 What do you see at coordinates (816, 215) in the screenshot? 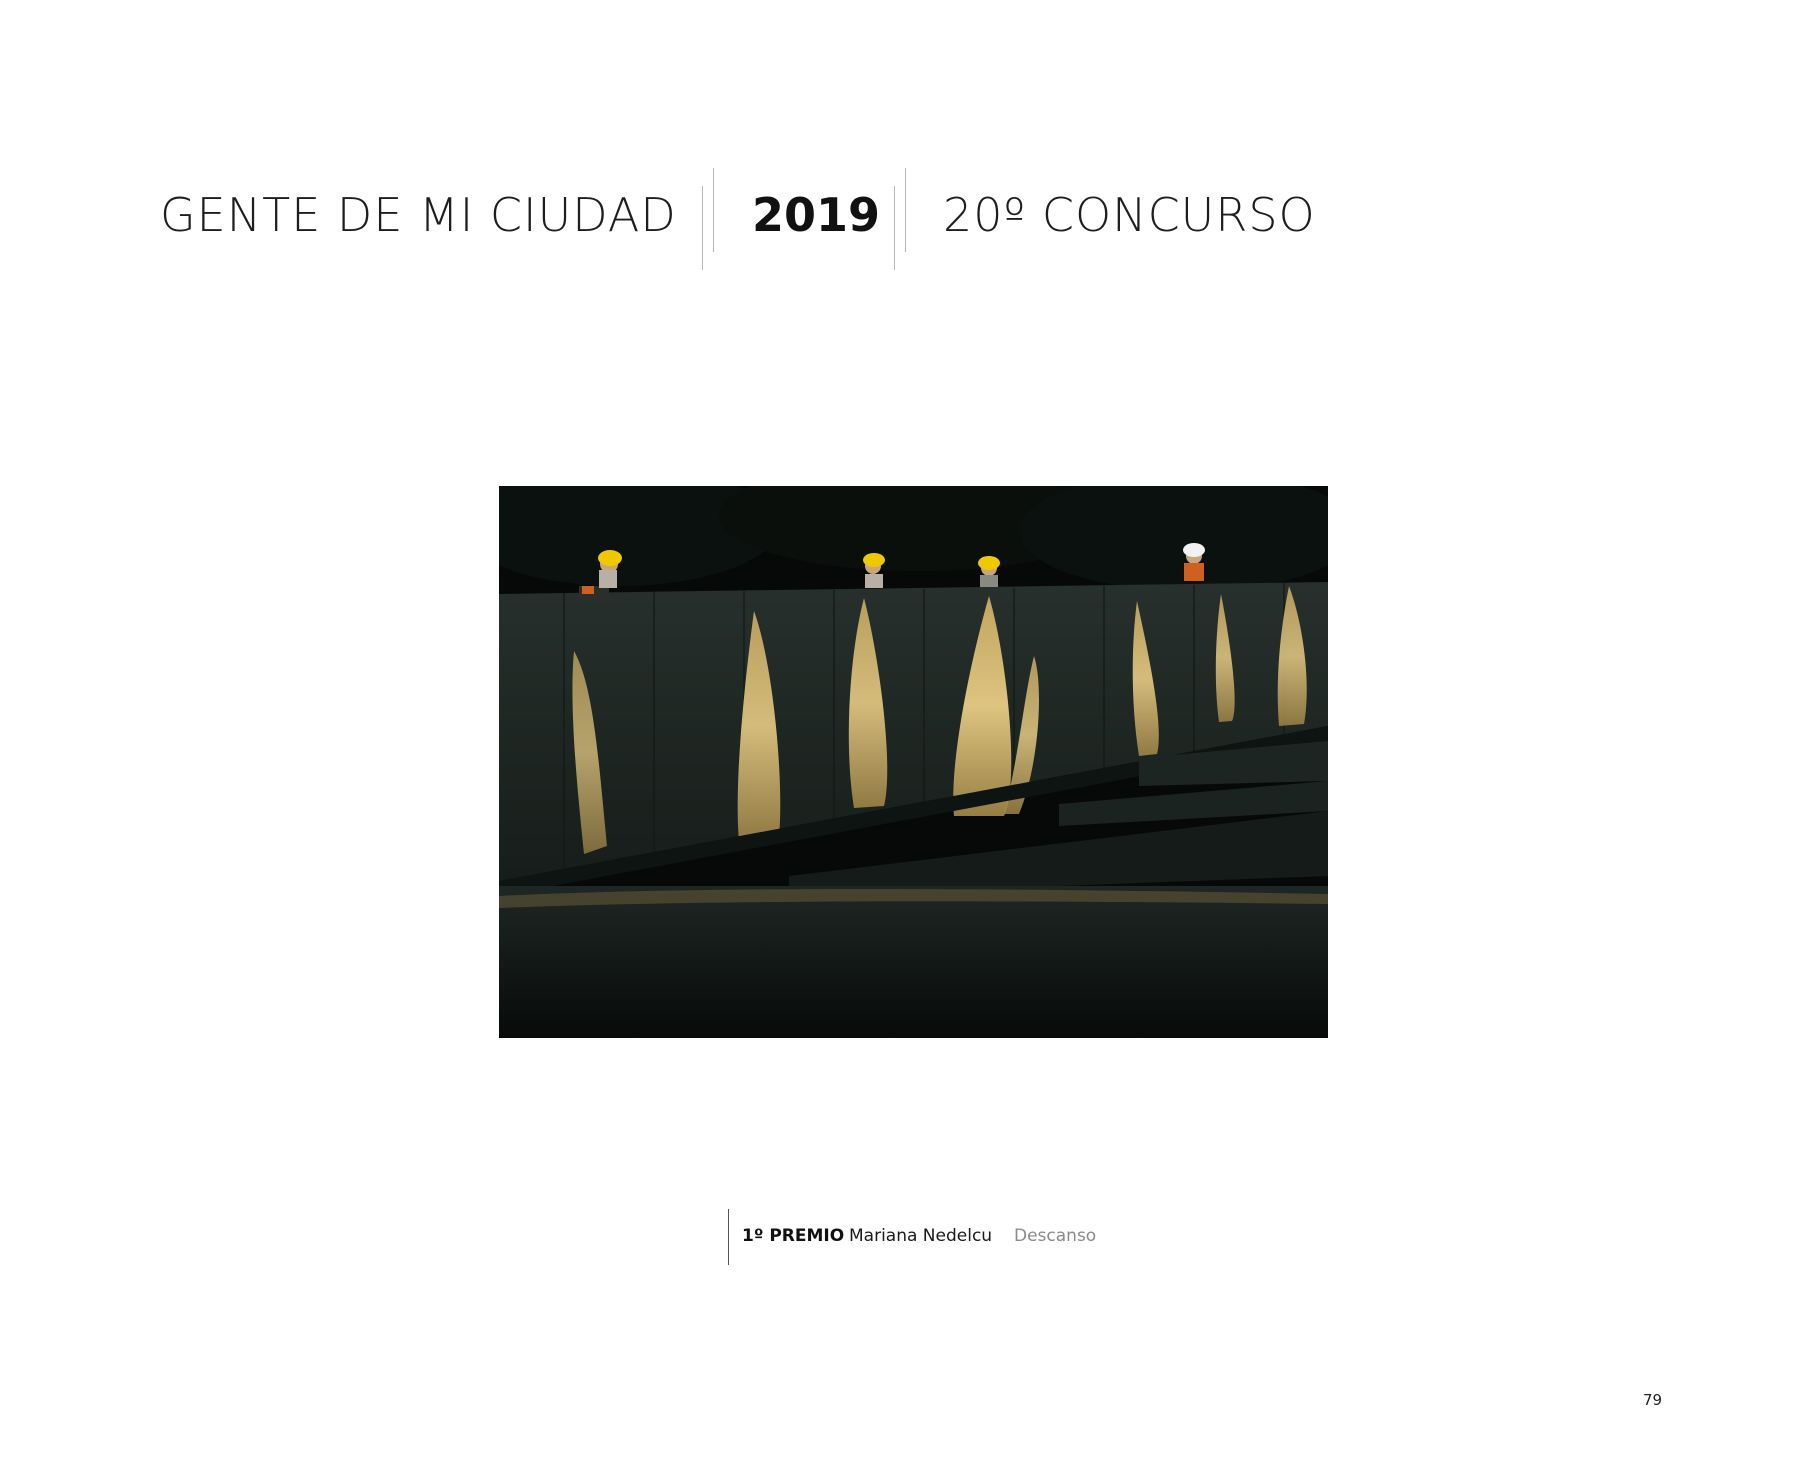
I see `contest-year: 2019` at bounding box center [816, 215].